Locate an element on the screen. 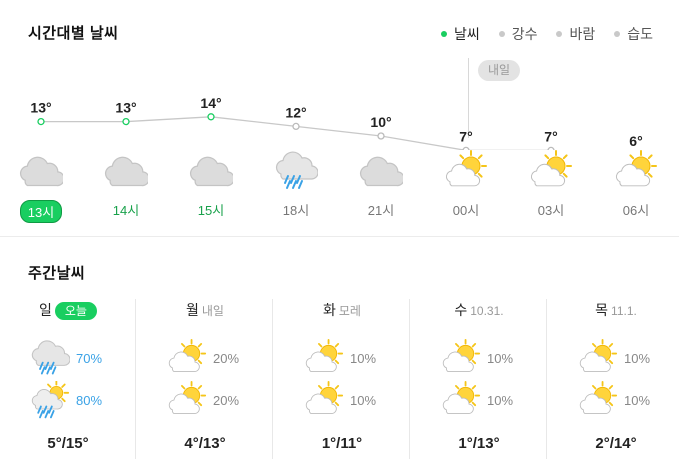 This screenshot has width=679, height=474. day-item: 목 11.1. 10% 10% 2°/14° is located at coordinates (613, 379).